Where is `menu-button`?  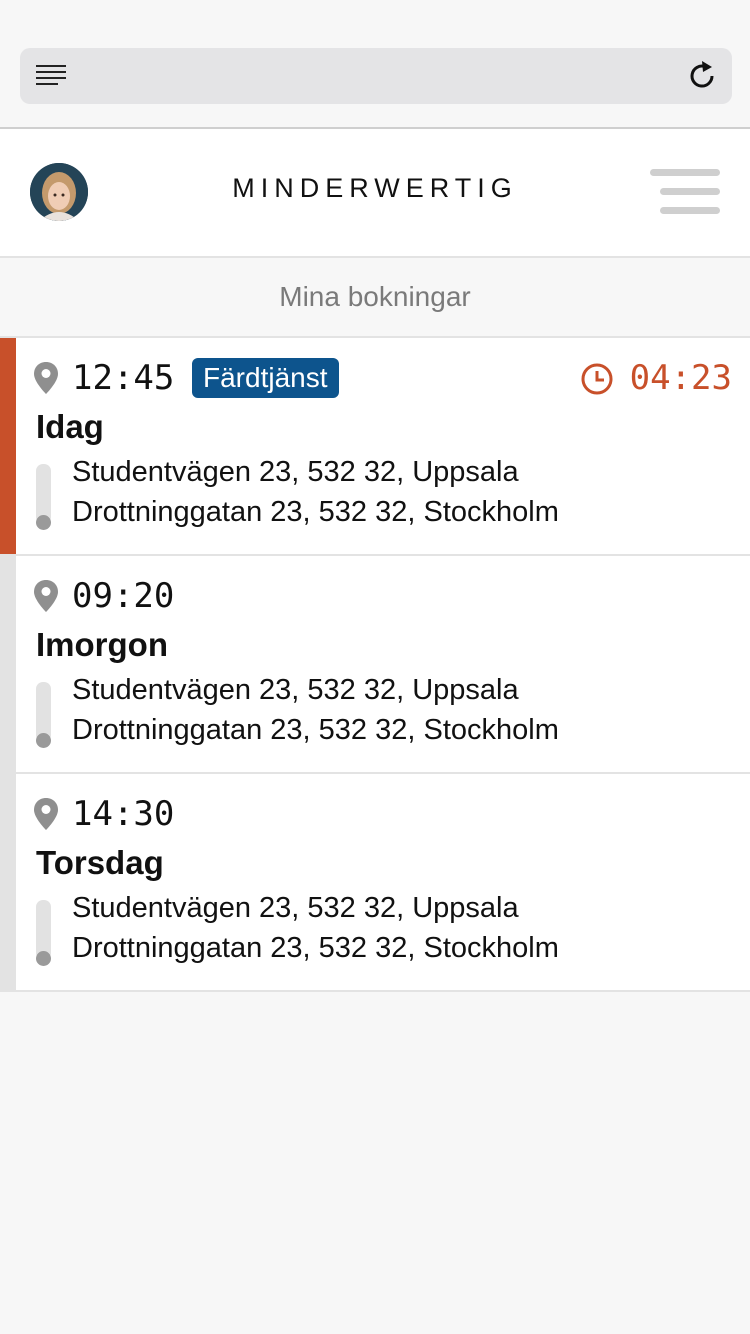 menu-button is located at coordinates (684, 192).